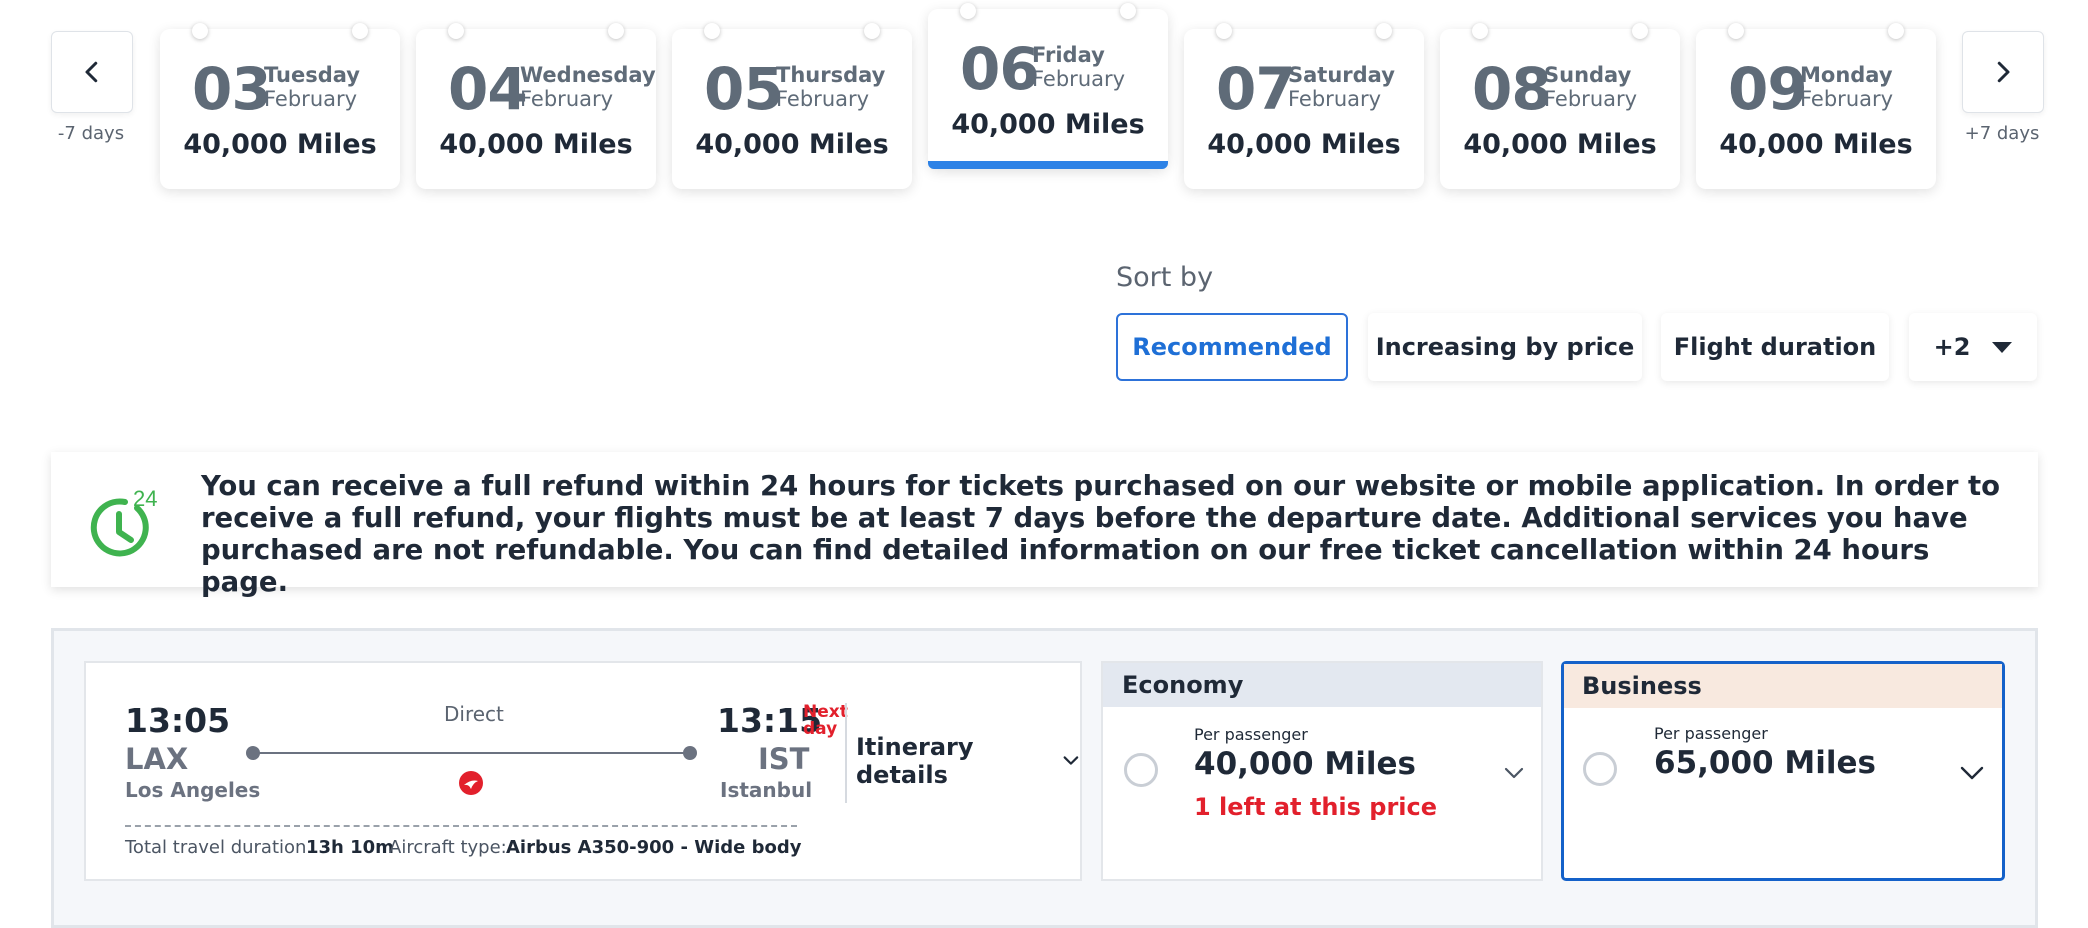 This screenshot has height=928, width=2088. I want to click on itinerary-details-toggle: Itinerary details, so click(968, 761).